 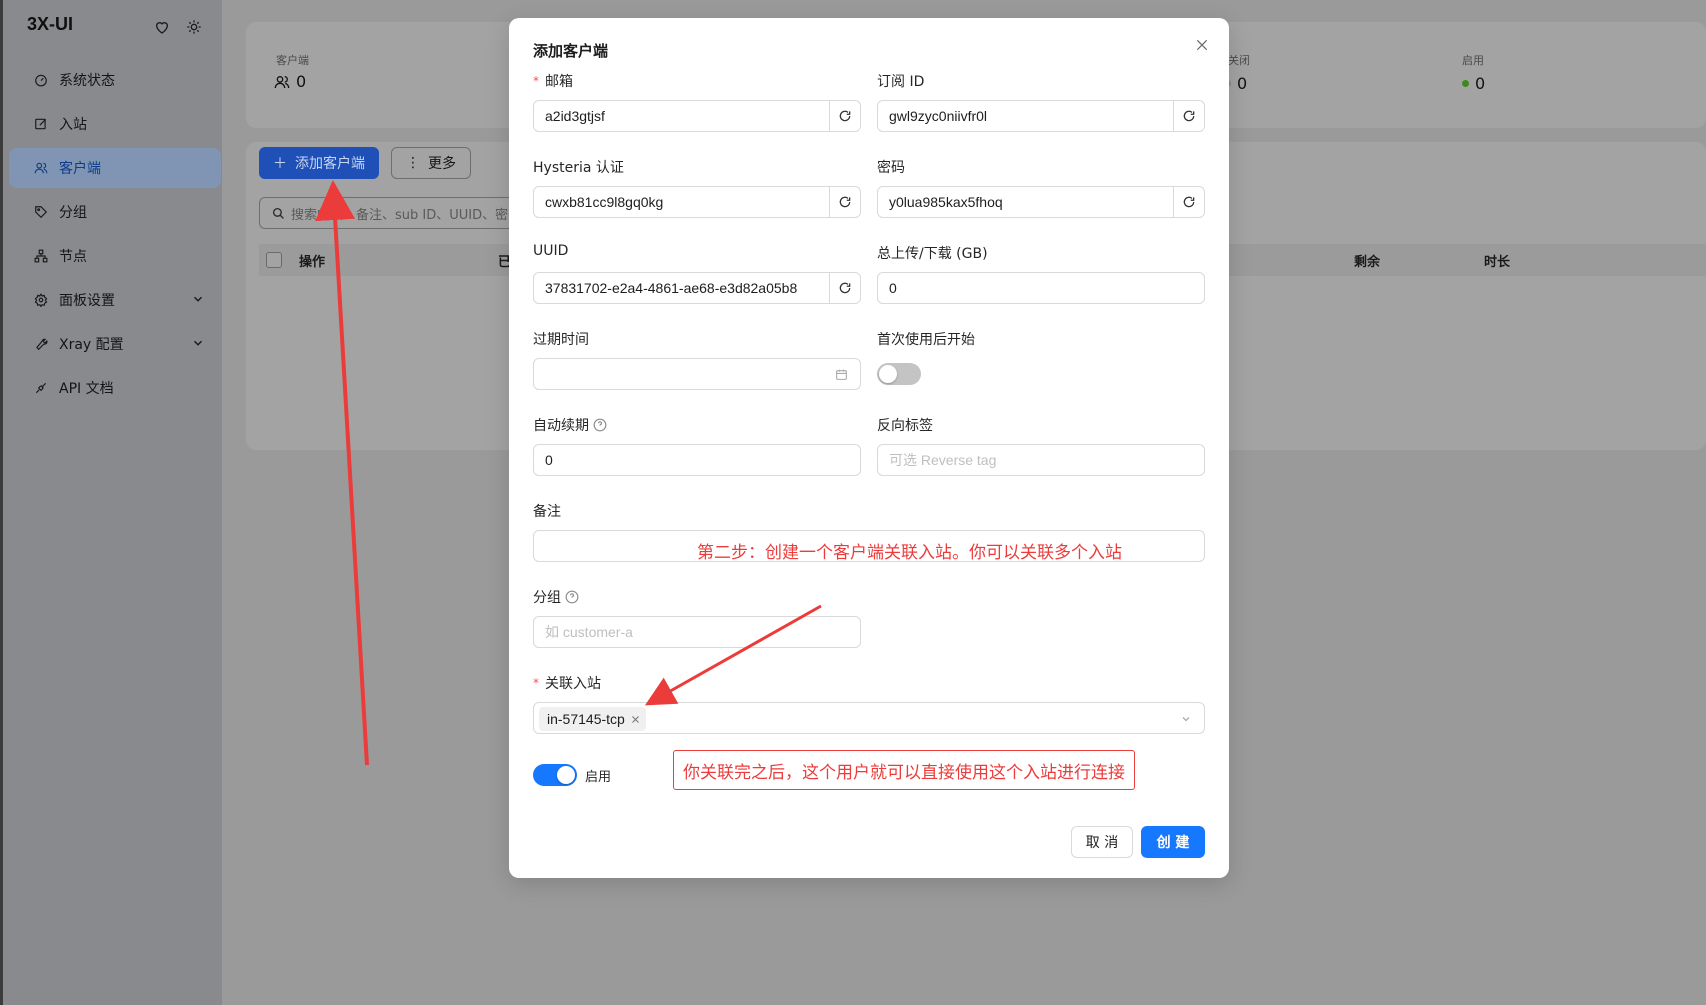 What do you see at coordinates (909, 553) in the screenshot?
I see `annotation-step2: 第二步：创建一个客户端关联入站。你可以关联多个入站` at bounding box center [909, 553].